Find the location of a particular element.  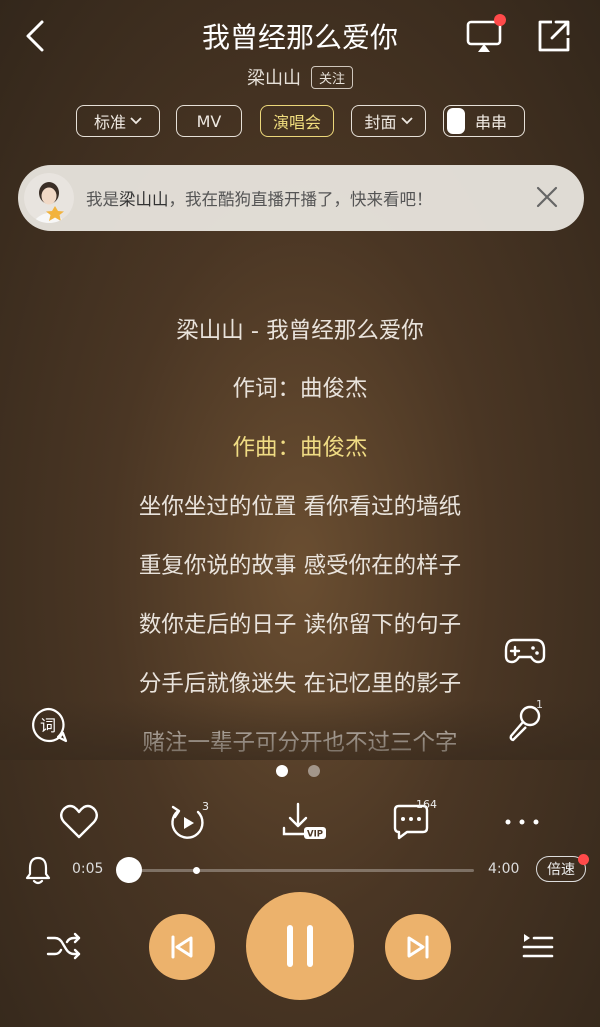

sleep-timer-button is located at coordinates (38, 870).